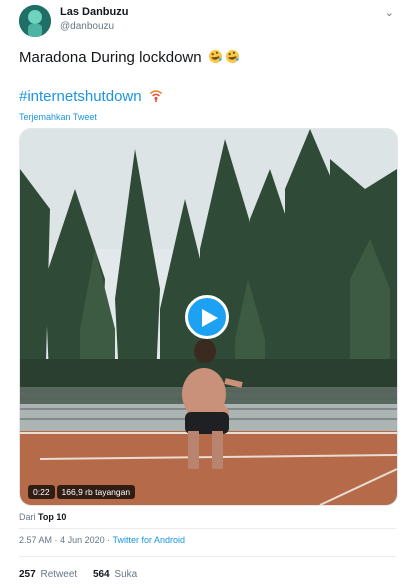  I want to click on retweet-stat: 257 Retweet, so click(49, 574).